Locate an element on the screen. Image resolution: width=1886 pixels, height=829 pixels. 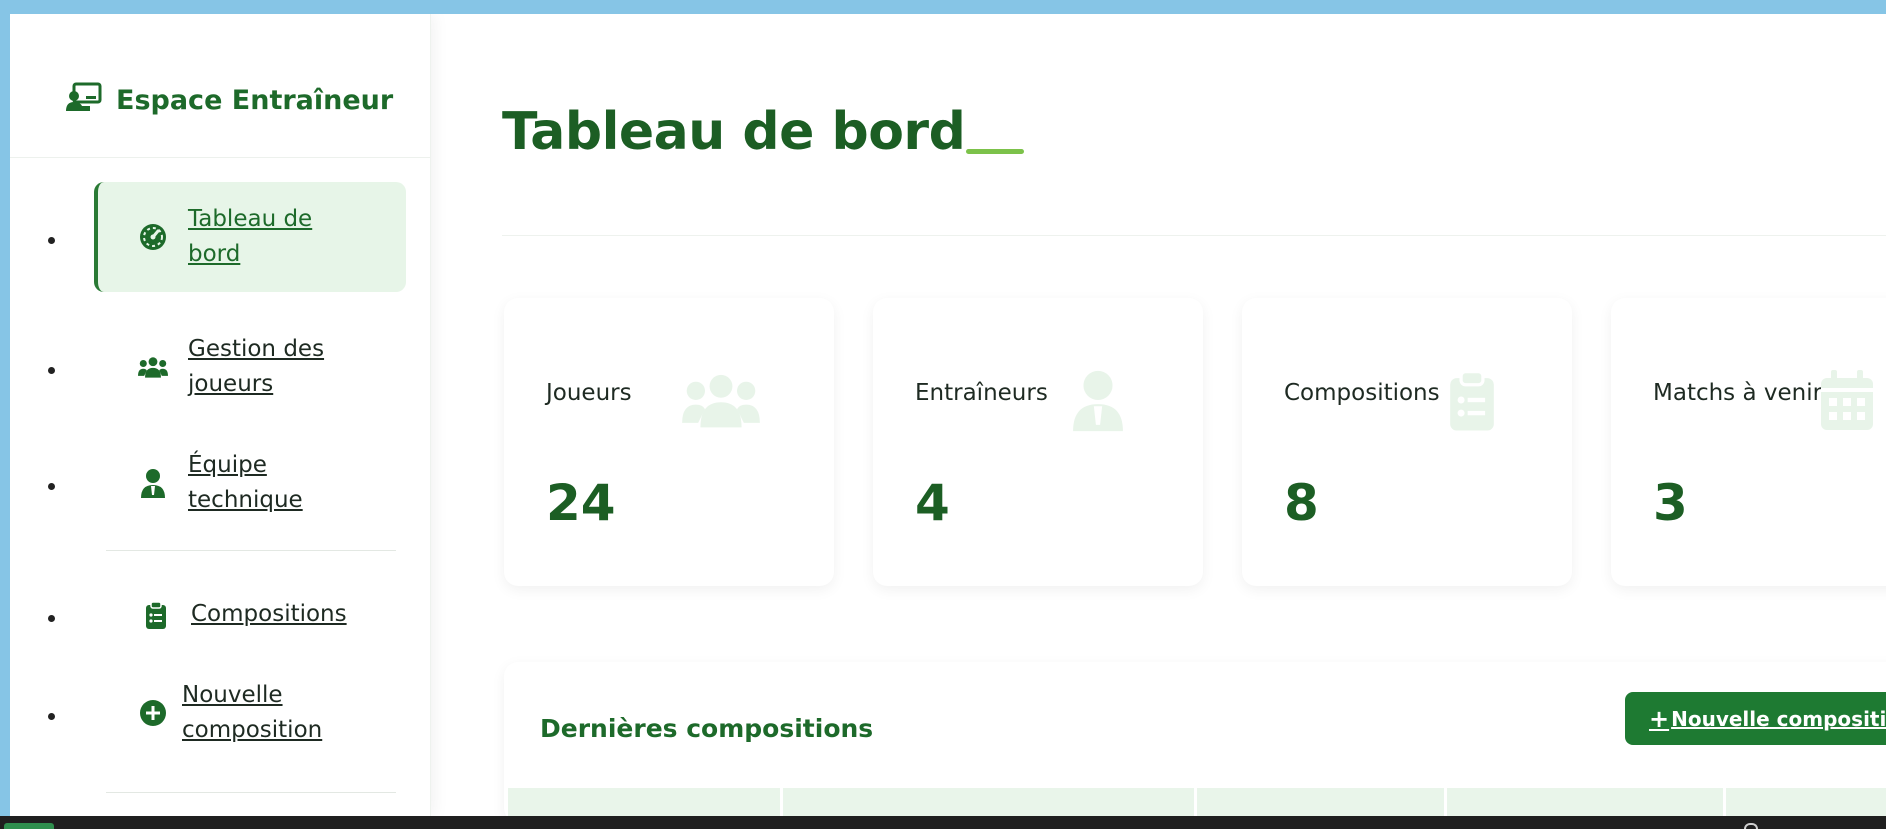
sidebar-item-label: Équipe technique is located at coordinates (245, 483).